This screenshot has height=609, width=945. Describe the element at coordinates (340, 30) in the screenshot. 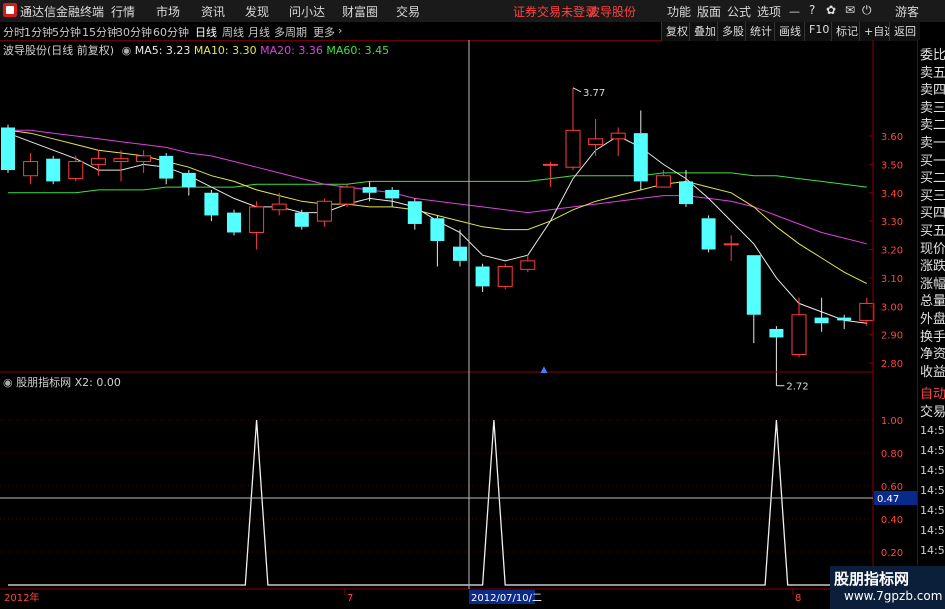

I see `period-more-arrow-icon: ›` at that location.